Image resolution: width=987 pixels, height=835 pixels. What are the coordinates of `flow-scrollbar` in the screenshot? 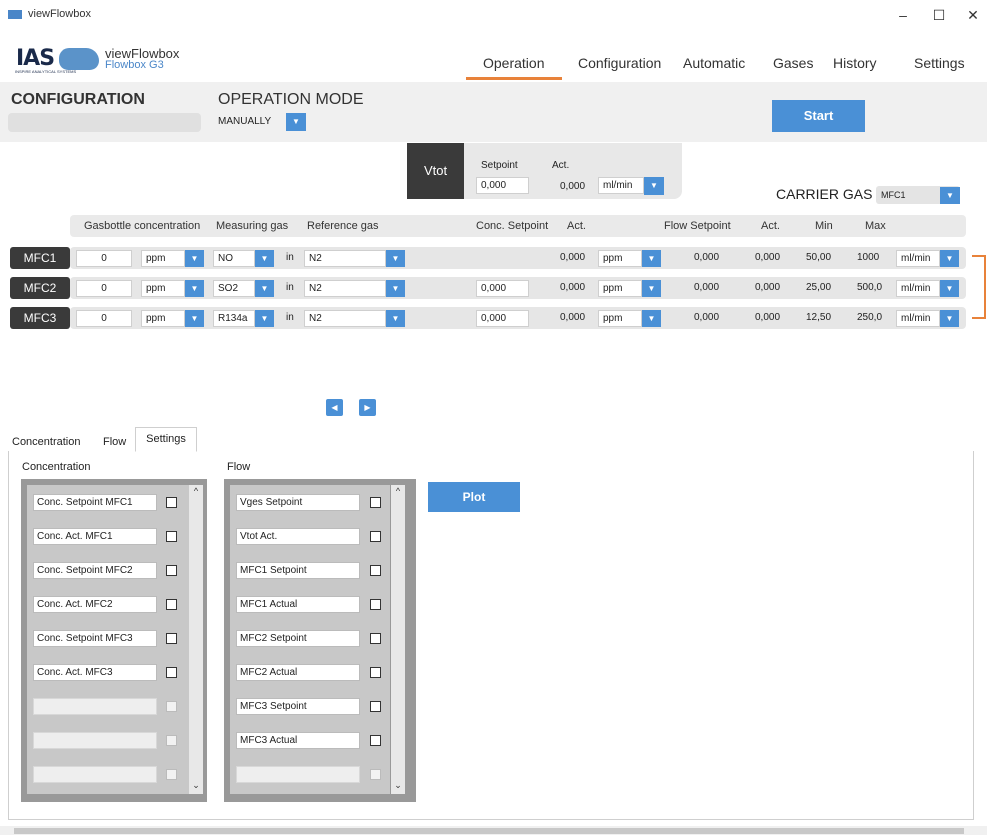 It's located at (398, 639).